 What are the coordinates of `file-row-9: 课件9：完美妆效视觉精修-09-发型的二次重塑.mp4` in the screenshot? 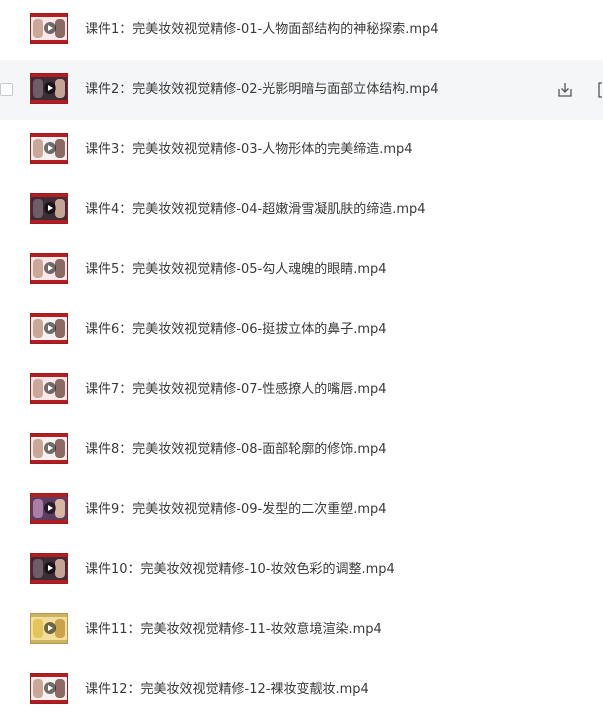 It's located at (301, 510).